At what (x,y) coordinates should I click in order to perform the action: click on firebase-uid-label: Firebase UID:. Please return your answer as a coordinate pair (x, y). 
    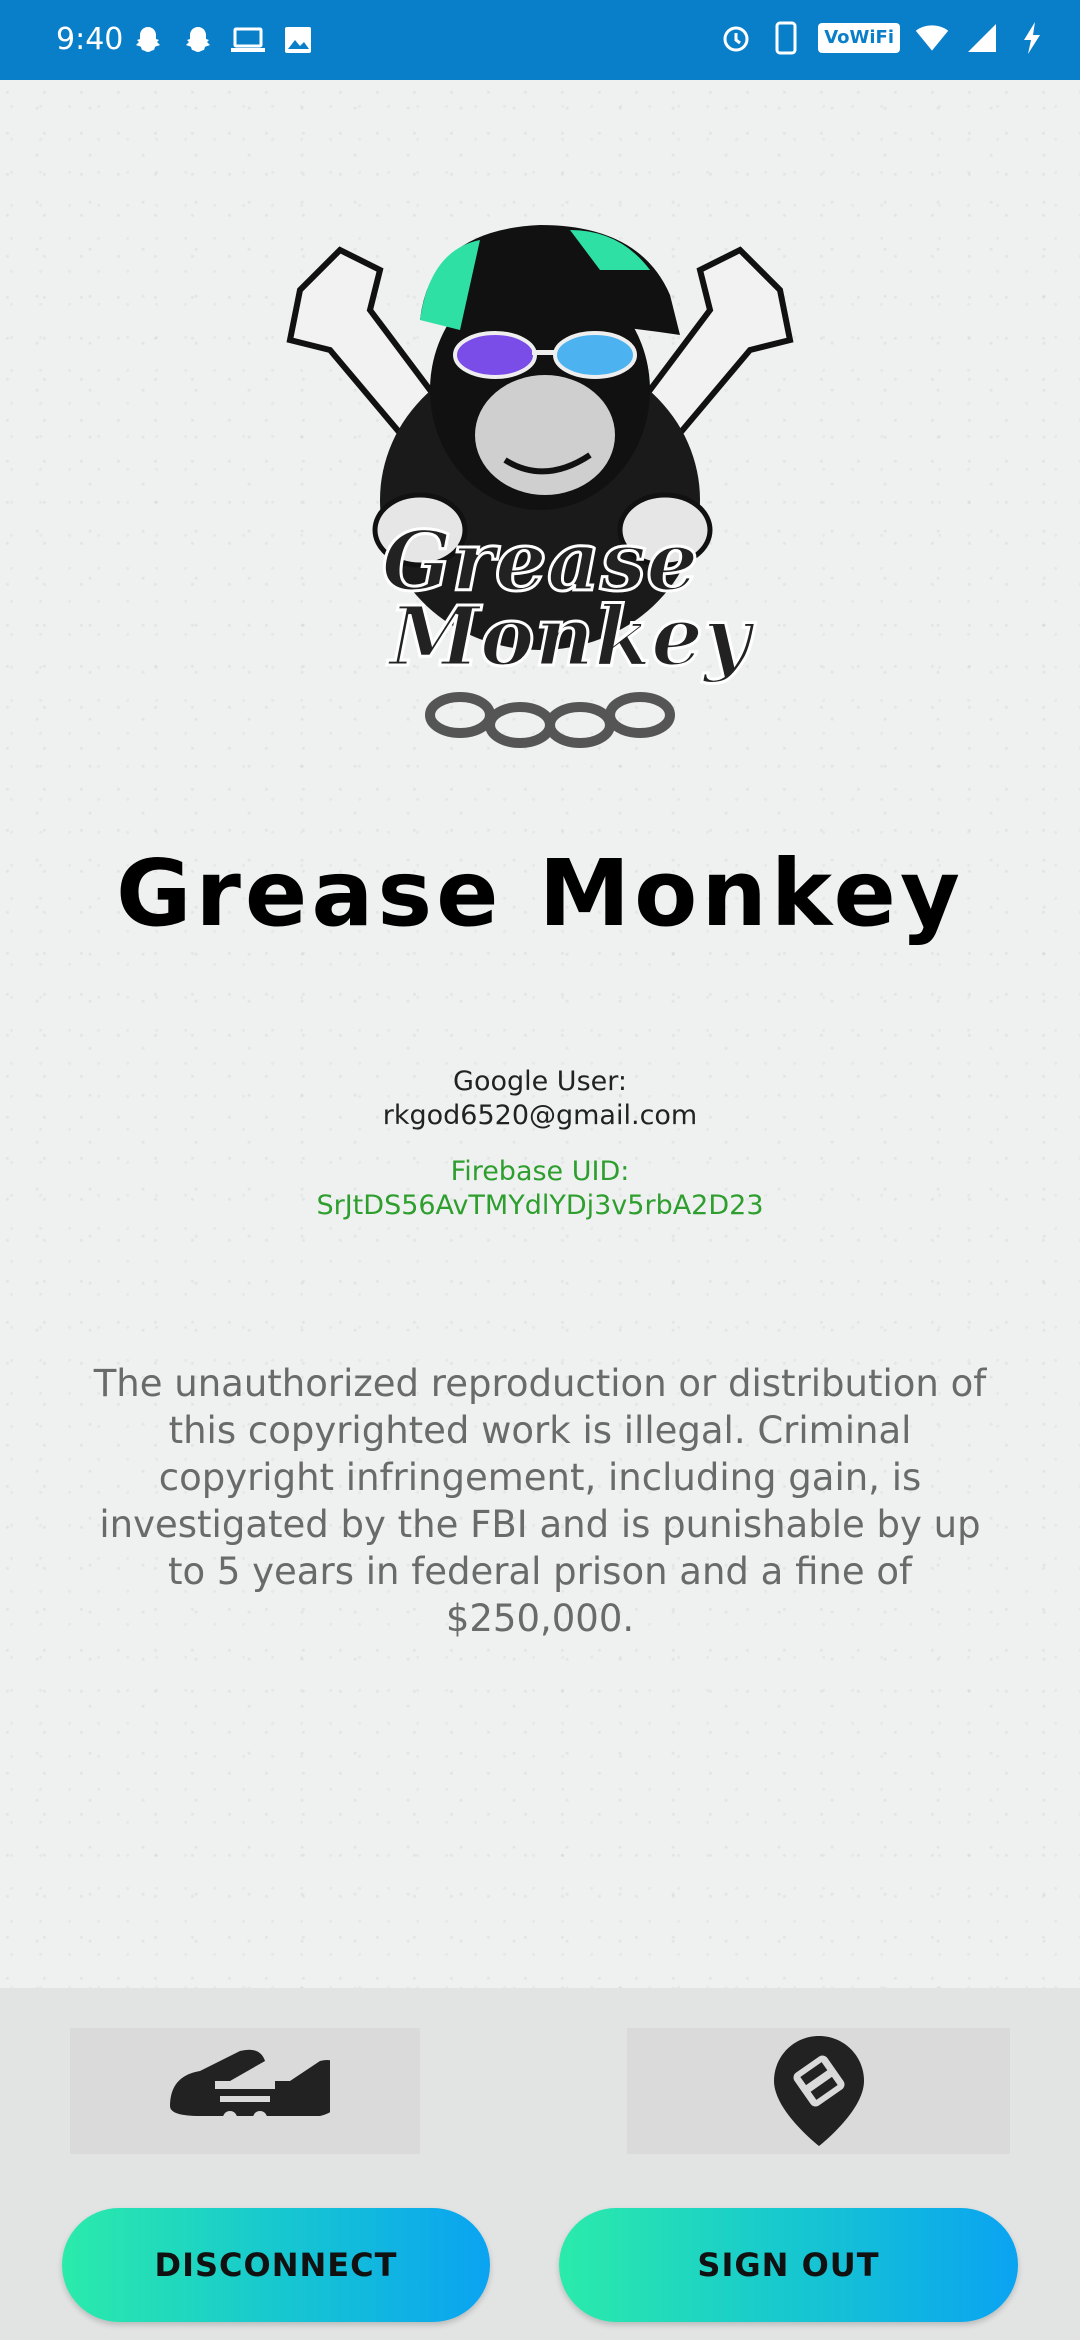
    Looking at the image, I should click on (540, 1171).